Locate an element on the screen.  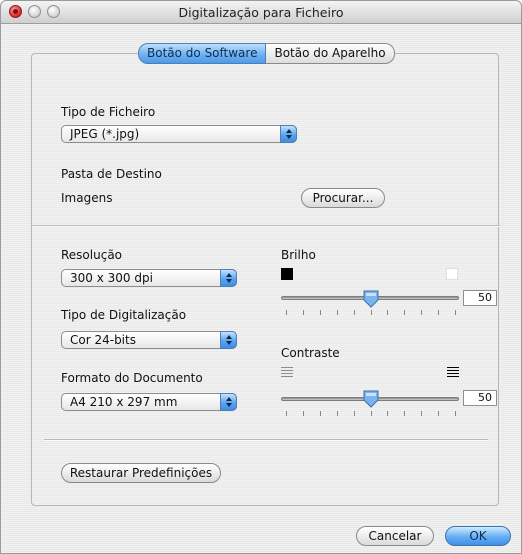
scan-type-select: Cor 24-bits is located at coordinates (149, 340).